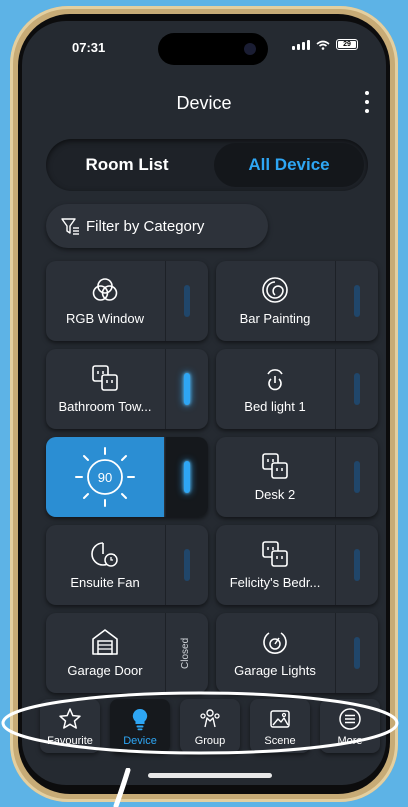 This screenshot has width=408, height=807. Describe the element at coordinates (275, 494) in the screenshot. I see `device-label: Desk 2` at that location.